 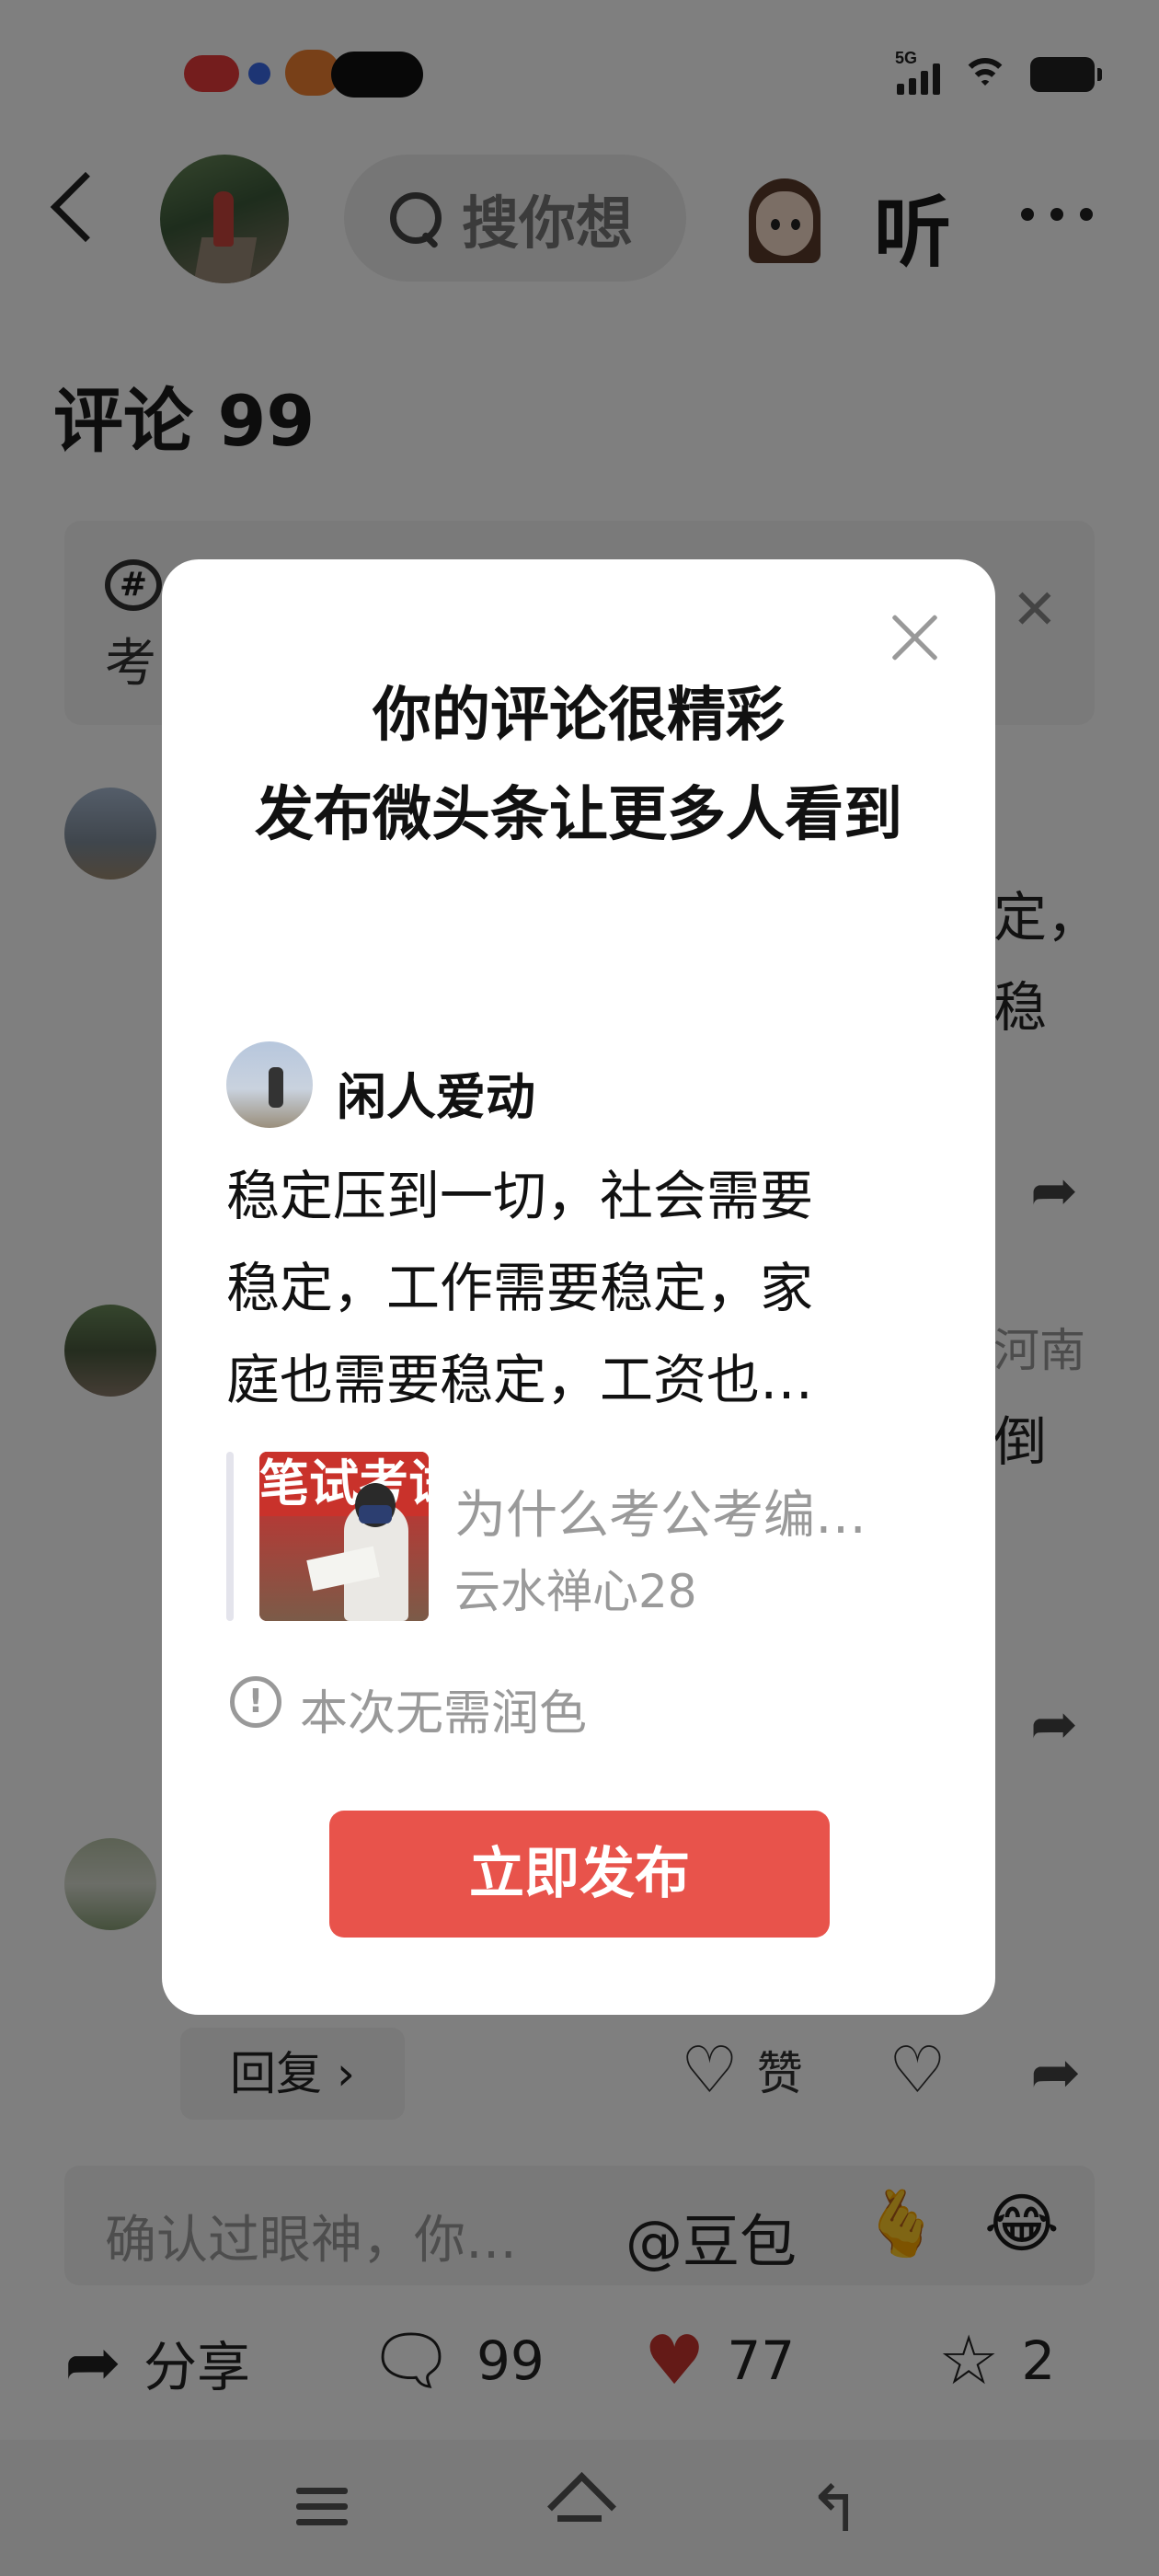 I want to click on post-author-name: 闲人爱动, so click(x=436, y=1097).